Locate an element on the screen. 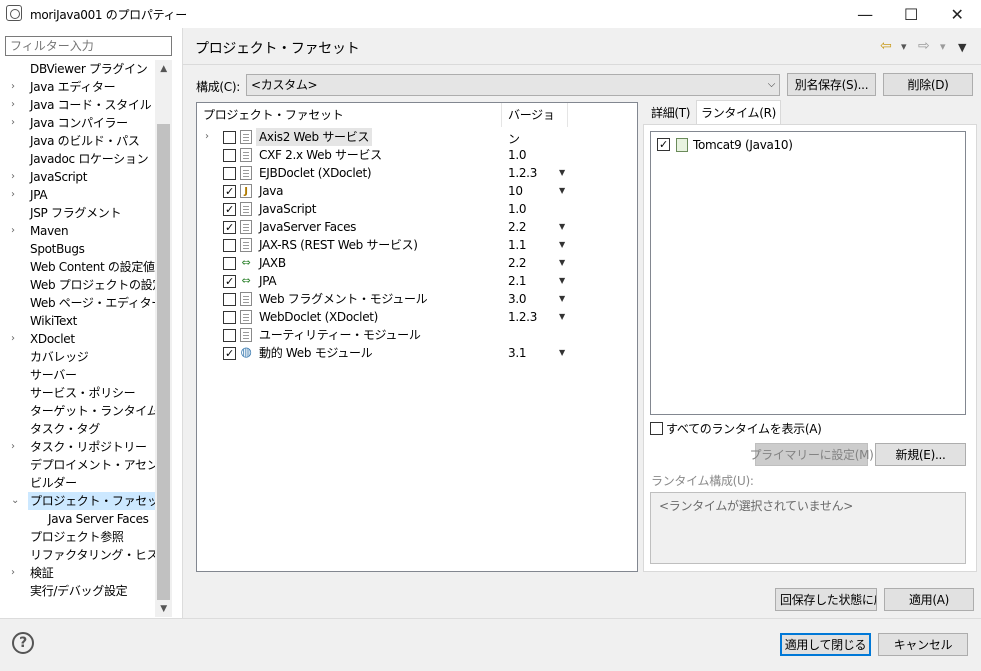  config-combo: <カスタム> ⌵ is located at coordinates (513, 85).